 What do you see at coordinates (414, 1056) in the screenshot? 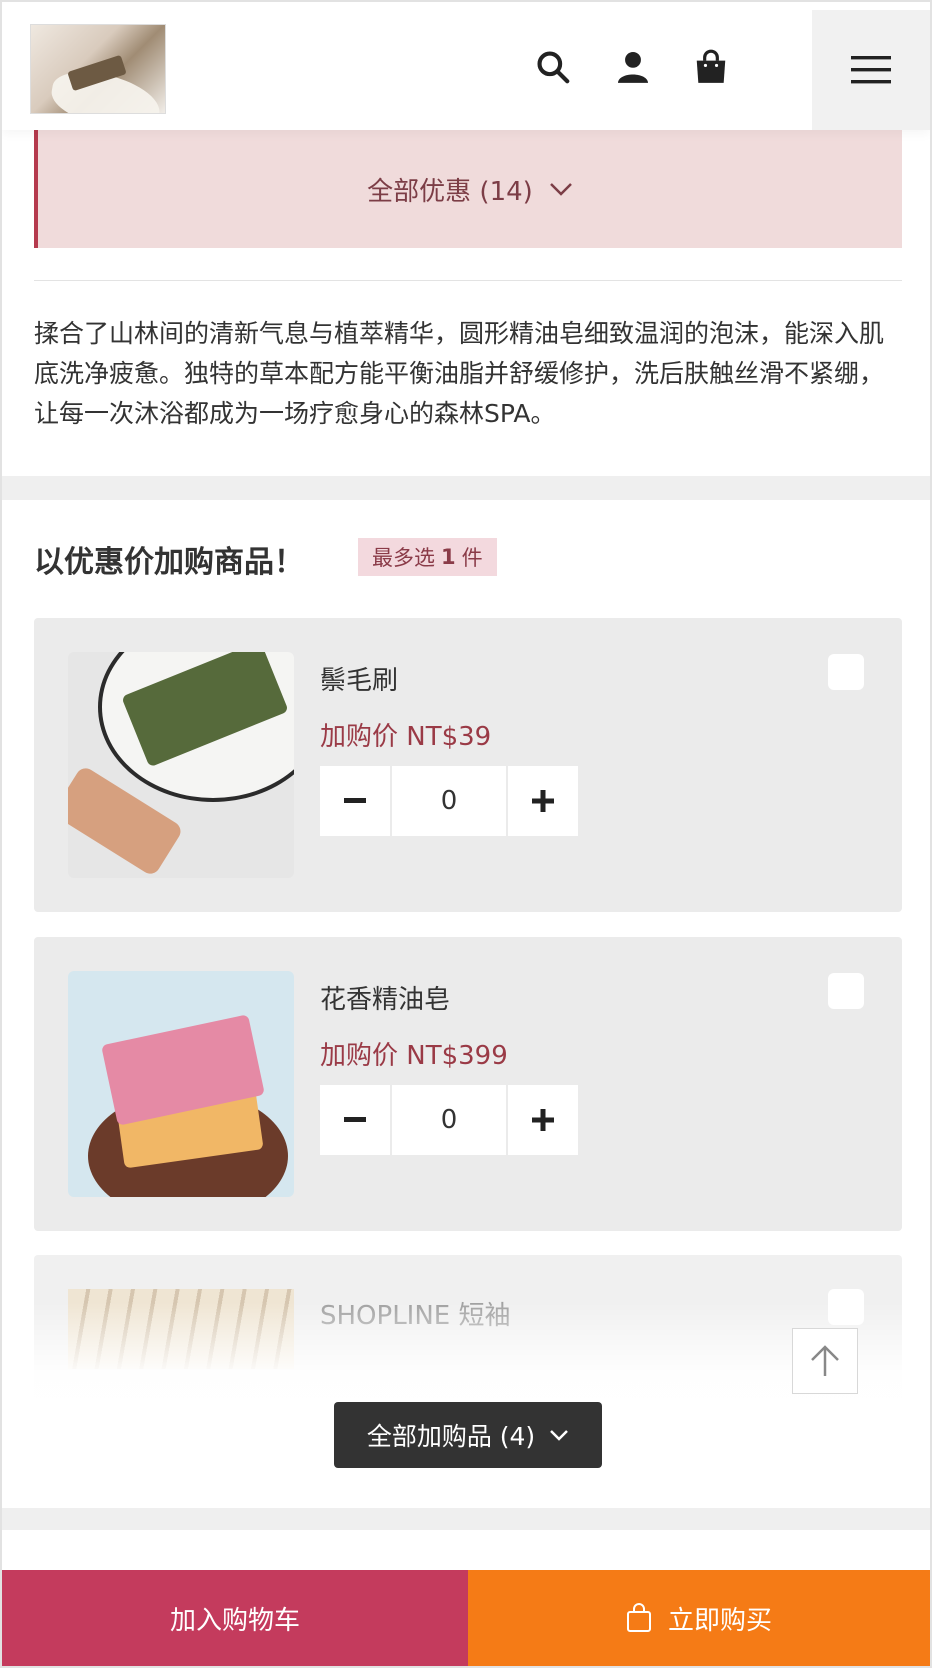
I see `addon-item-price: 加购价 NT$399` at bounding box center [414, 1056].